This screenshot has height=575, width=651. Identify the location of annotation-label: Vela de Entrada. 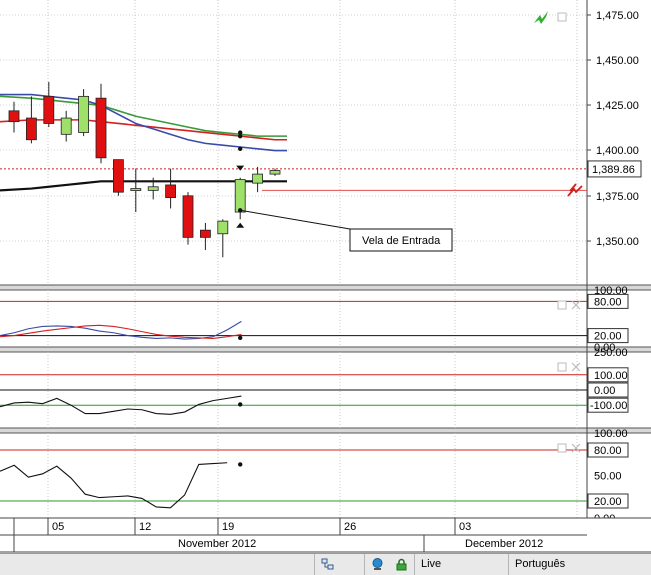
(401, 241).